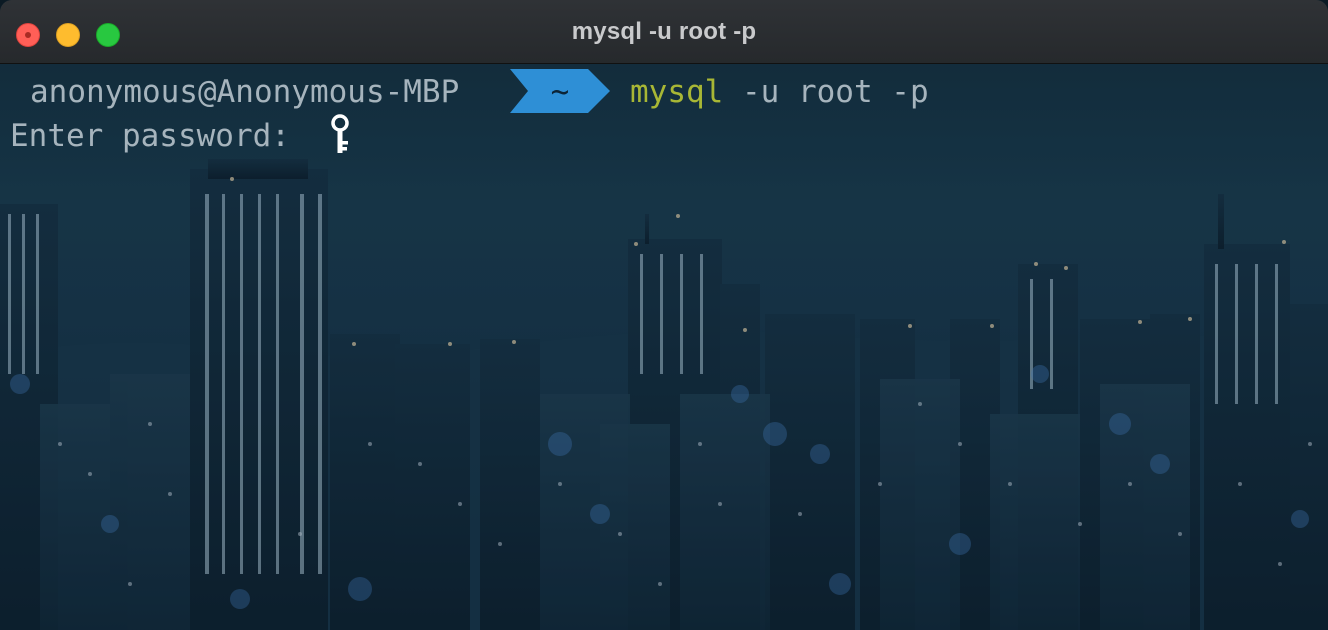  I want to click on command-line: mysql -u root -p, so click(779, 92).